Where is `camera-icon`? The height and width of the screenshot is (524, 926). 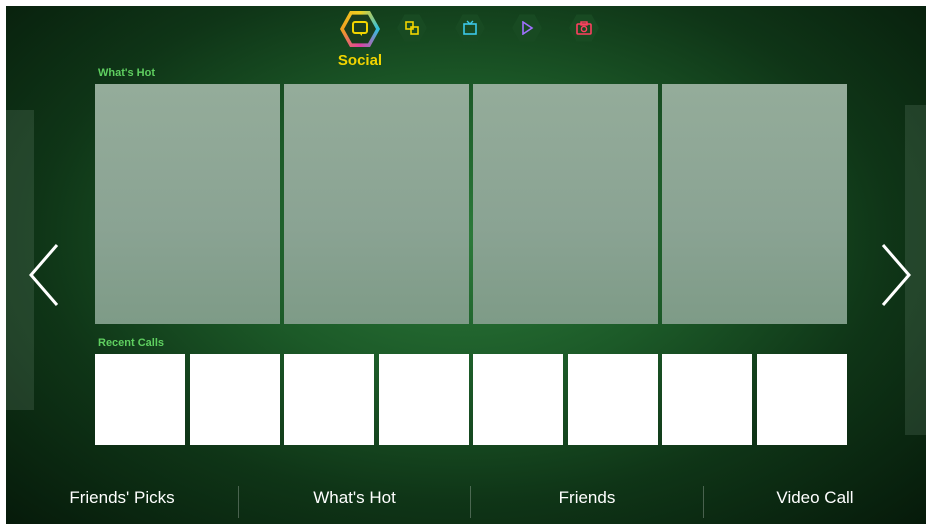
camera-icon is located at coordinates (584, 28).